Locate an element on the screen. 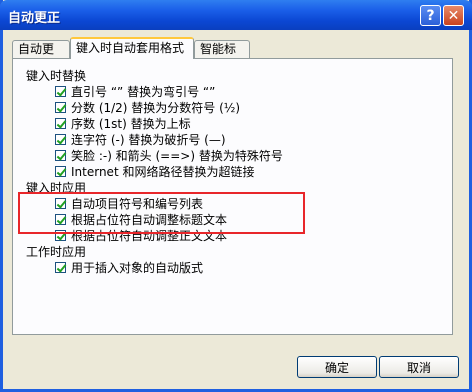 This screenshot has height=392, width=472. title-bar: 自动更正 ? ✕ is located at coordinates (236, 15).